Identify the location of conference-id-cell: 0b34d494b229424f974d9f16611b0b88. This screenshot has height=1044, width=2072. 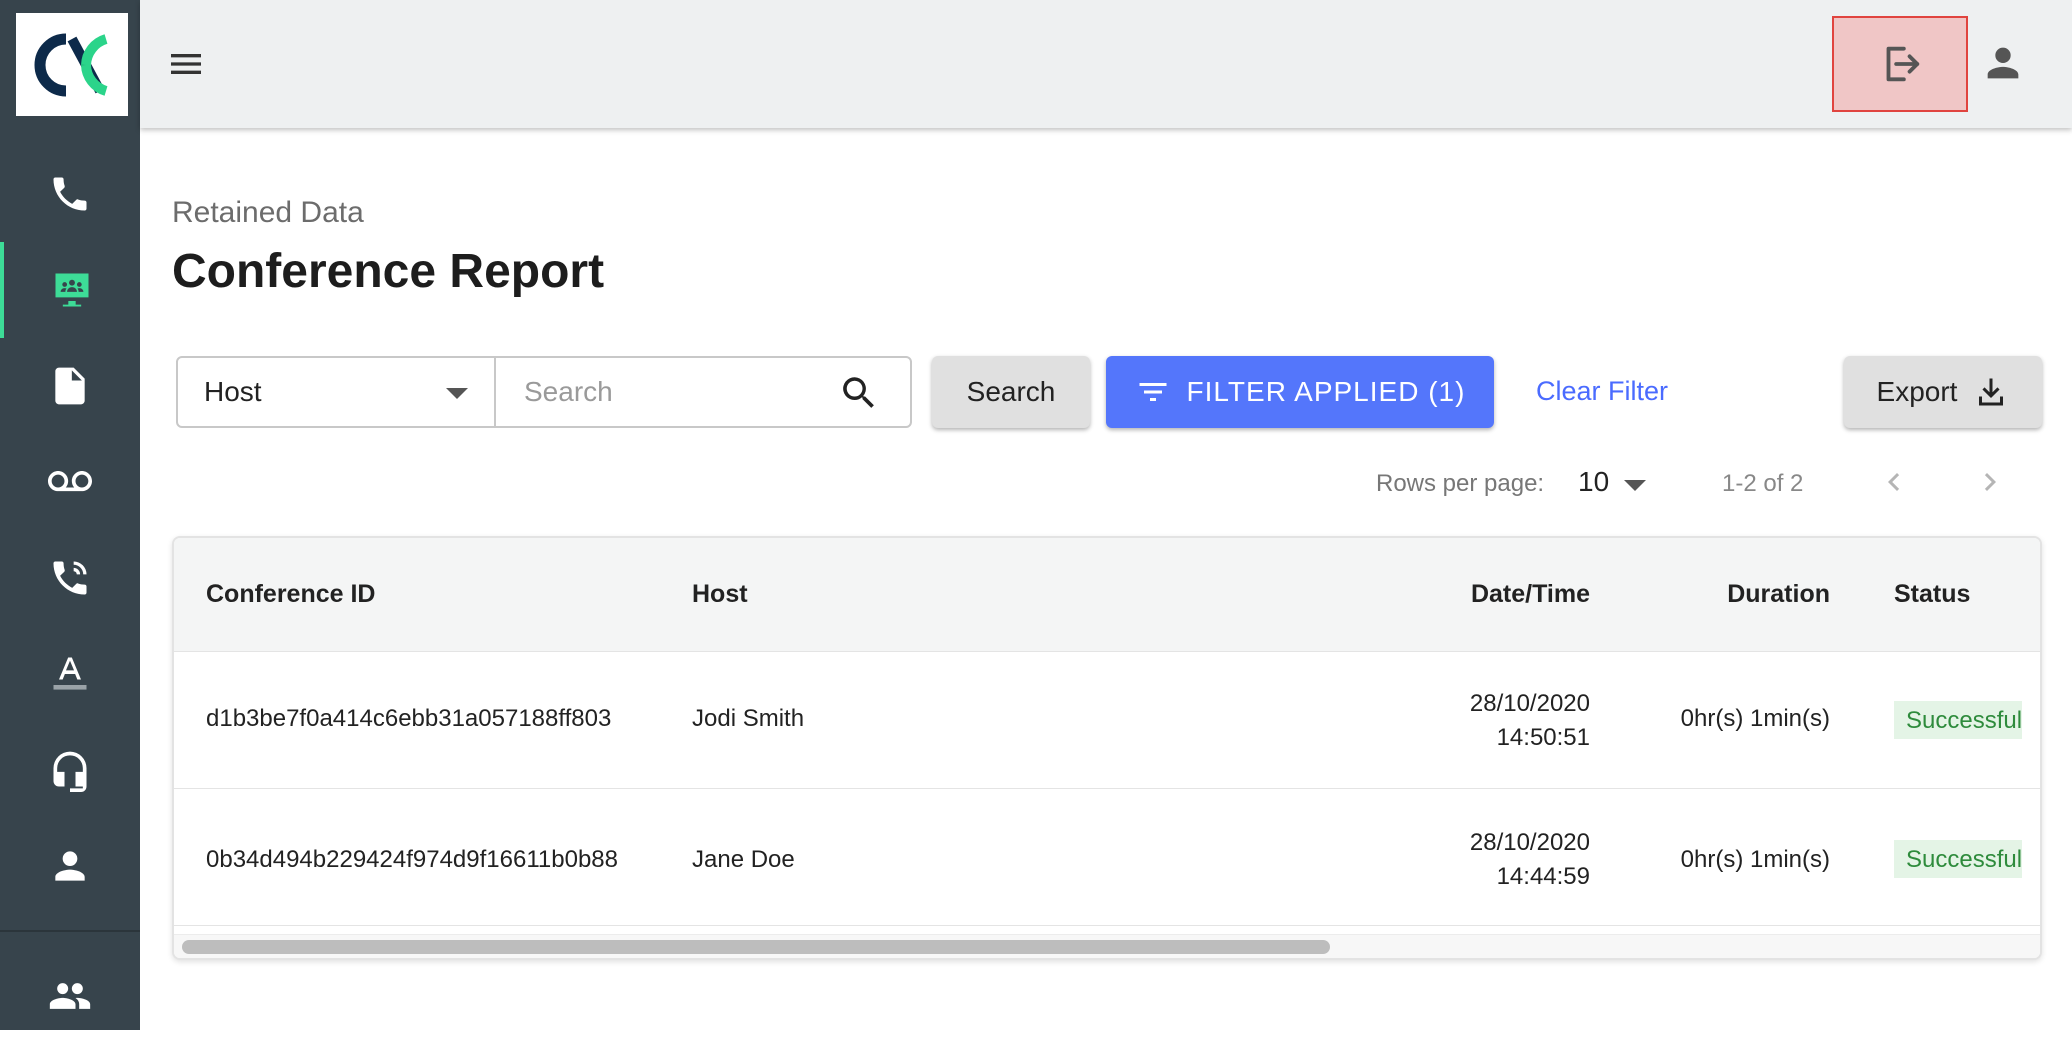
(412, 859).